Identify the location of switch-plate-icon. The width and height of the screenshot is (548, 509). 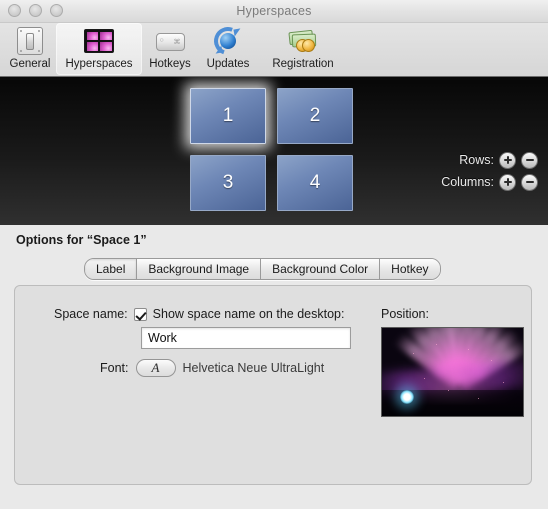
(30, 41).